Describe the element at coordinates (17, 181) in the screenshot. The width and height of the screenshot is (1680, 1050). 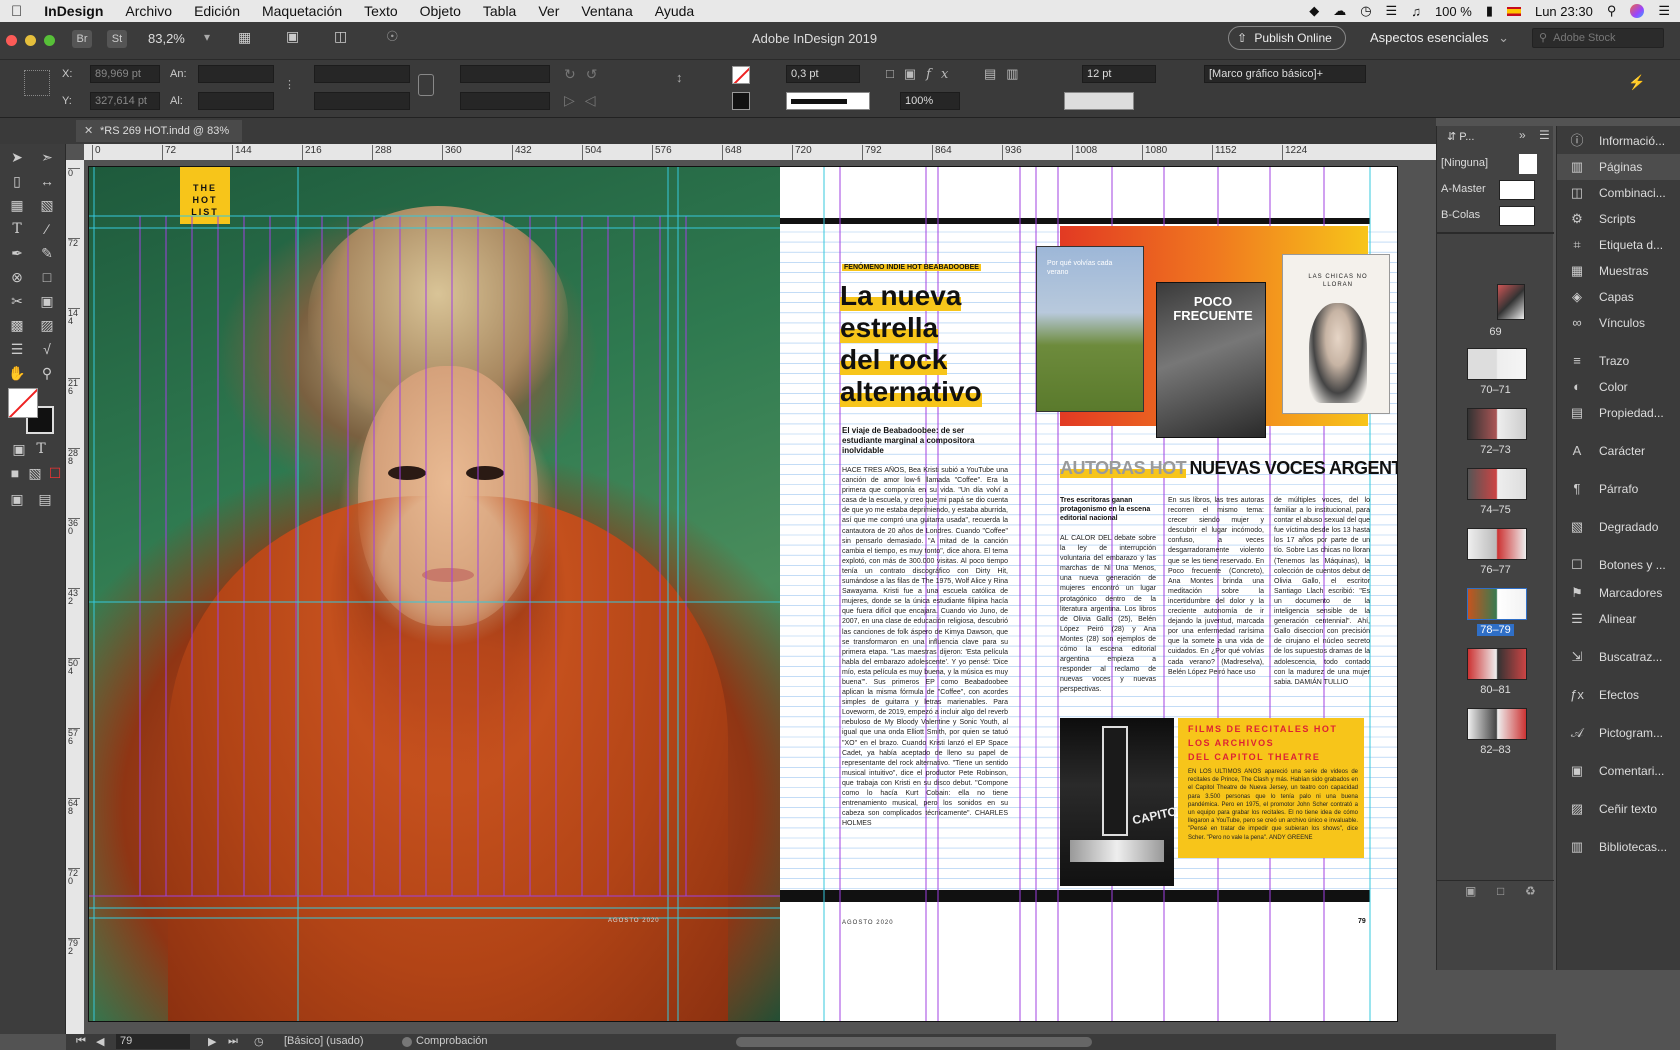
I see `page-tool-icon: ▯` at that location.